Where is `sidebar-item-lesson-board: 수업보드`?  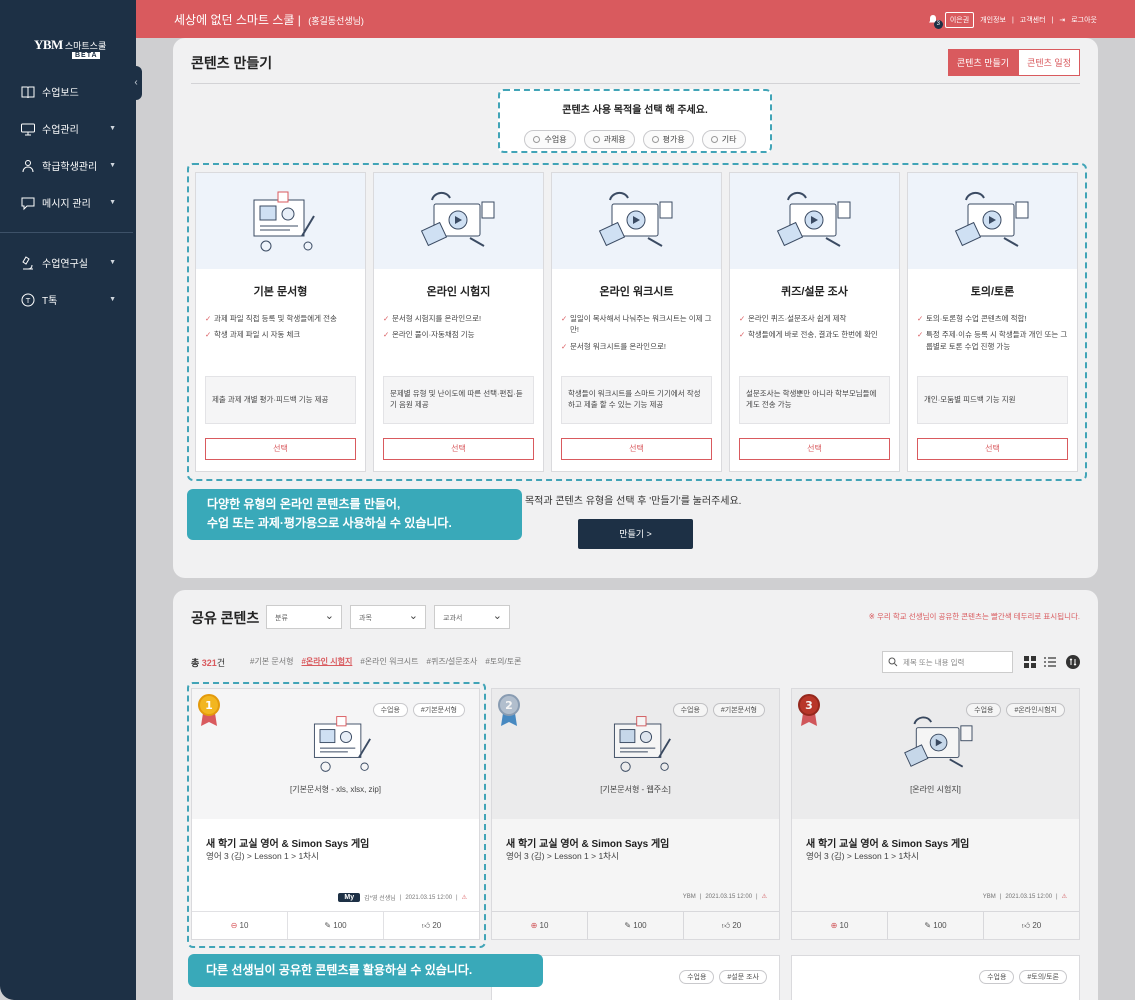
sidebar-item-lesson-board: 수업보드 is located at coordinates (68, 91).